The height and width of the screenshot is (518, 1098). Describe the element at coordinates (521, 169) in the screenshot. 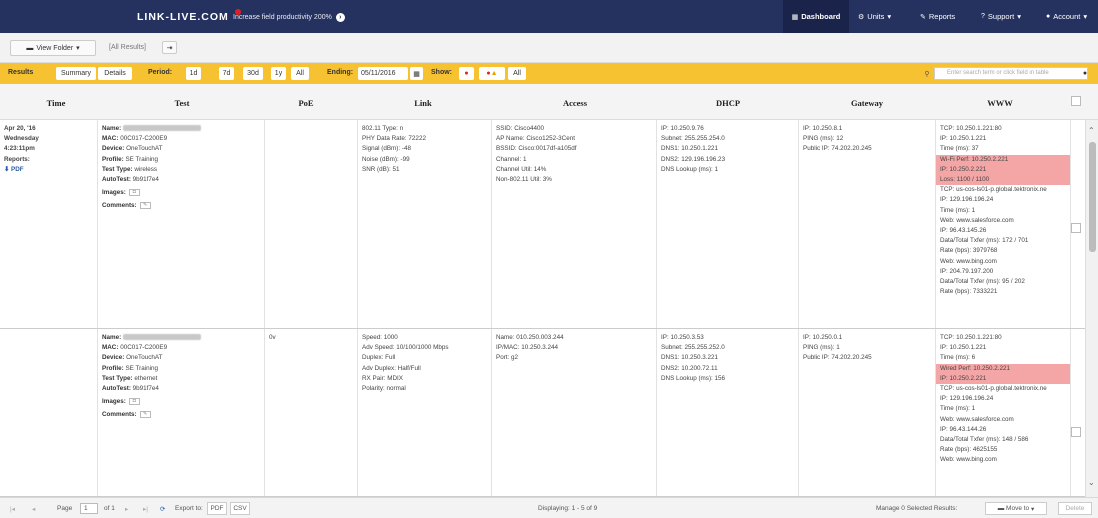

I see `access-line: Channel Util: 14%` at that location.